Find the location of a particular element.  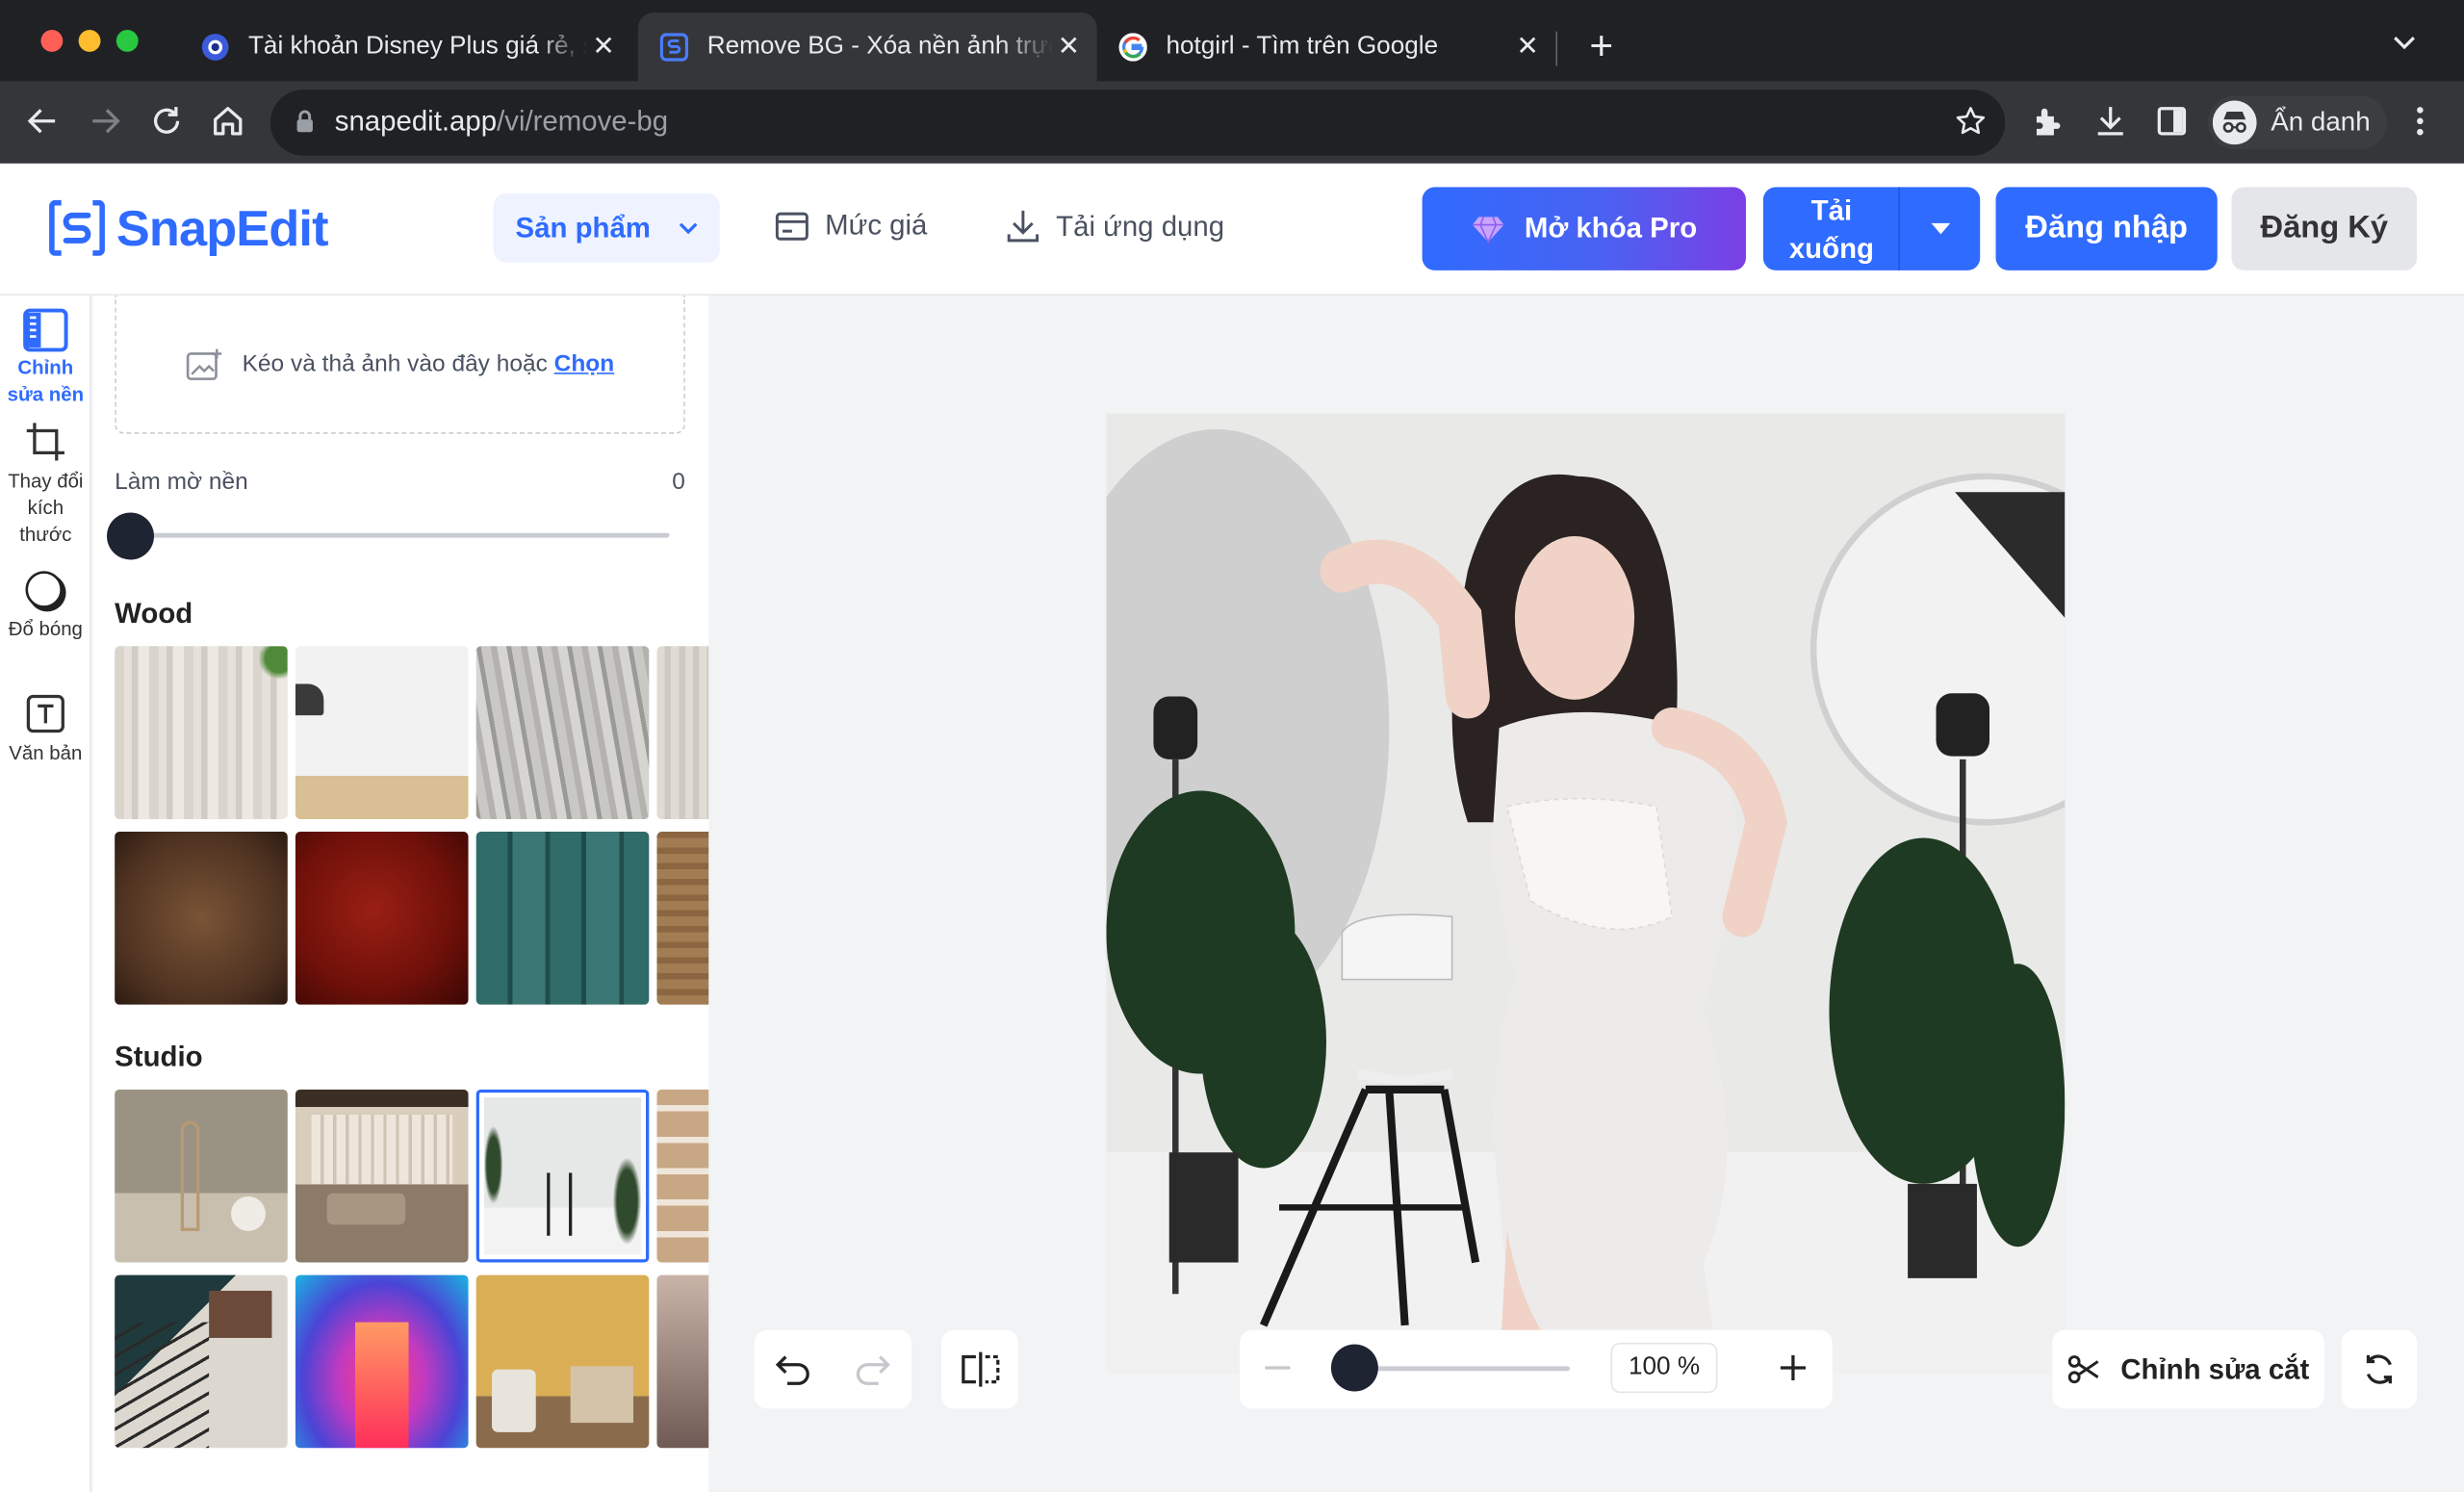

unlock-pro-label: Mở khóa Pro is located at coordinates (1611, 228).